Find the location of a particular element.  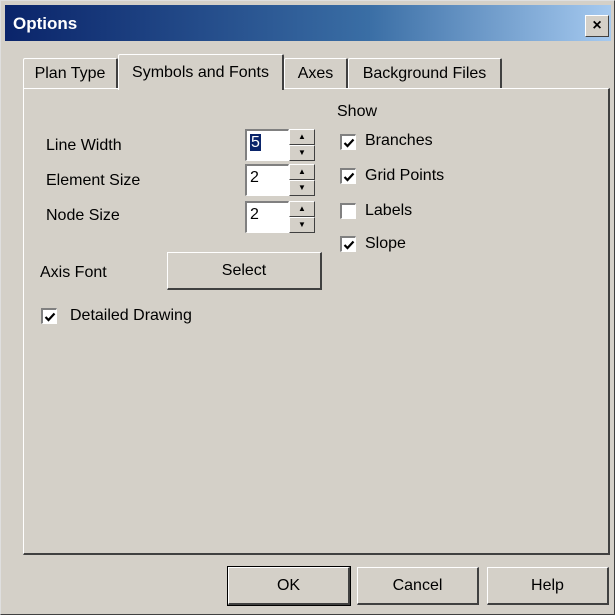

line-width-spinner: ▲ ▼ is located at coordinates (302, 145).